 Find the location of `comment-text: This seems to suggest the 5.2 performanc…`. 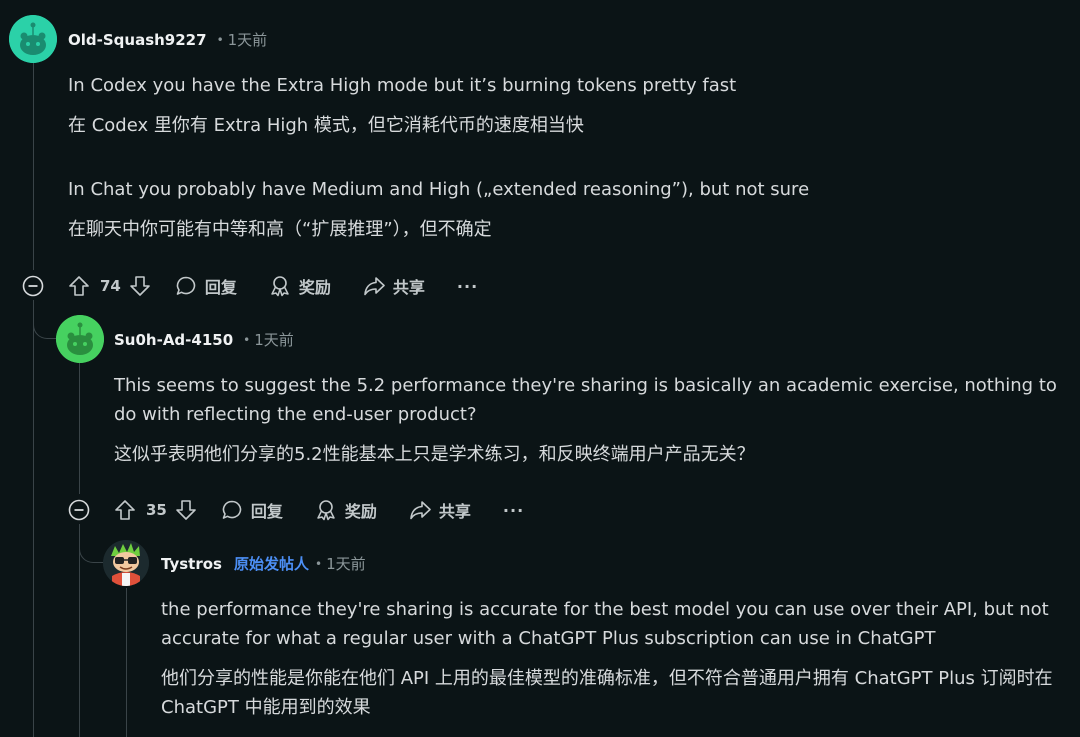

comment-text: This seems to suggest the 5.2 performanc… is located at coordinates (585, 400).